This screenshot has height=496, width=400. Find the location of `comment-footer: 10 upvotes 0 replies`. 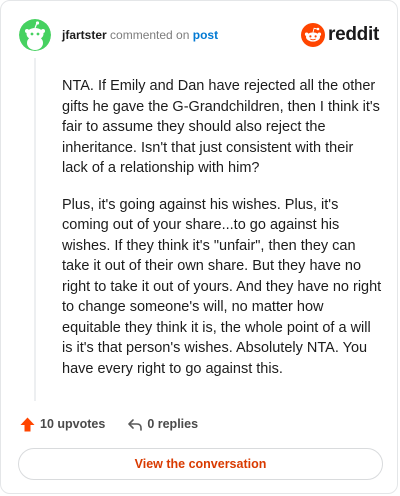

comment-footer: 10 upvotes 0 replies is located at coordinates (119, 424).